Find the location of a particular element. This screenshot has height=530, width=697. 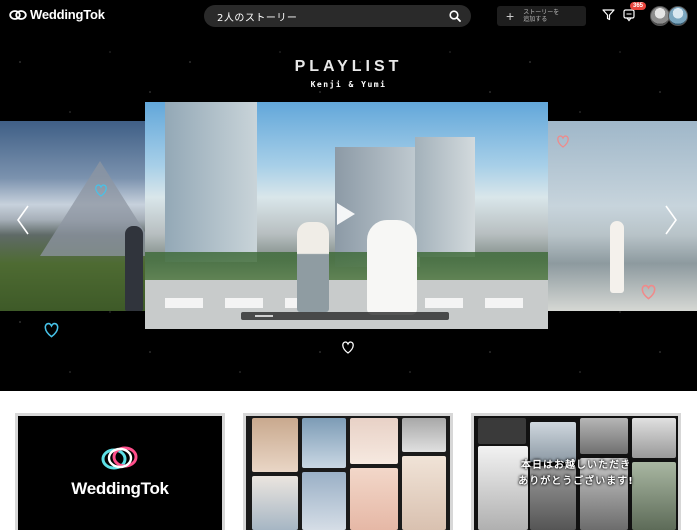

top-bar: WeddingTok 2人のストーリー + ストーリーを 追加する 365 is located at coordinates (348, 16).